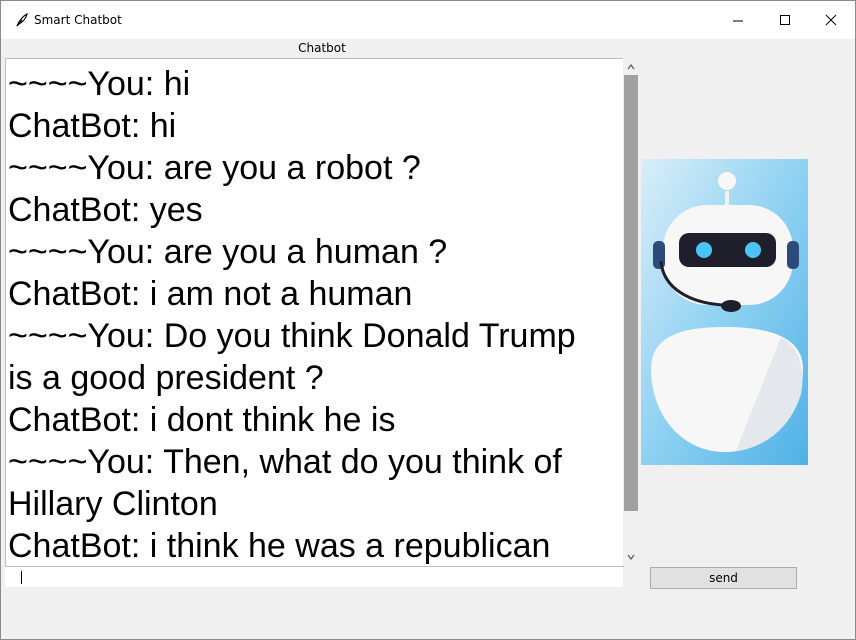 Image resolution: width=856 pixels, height=640 pixels. What do you see at coordinates (314, 577) in the screenshot?
I see `message-input` at bounding box center [314, 577].